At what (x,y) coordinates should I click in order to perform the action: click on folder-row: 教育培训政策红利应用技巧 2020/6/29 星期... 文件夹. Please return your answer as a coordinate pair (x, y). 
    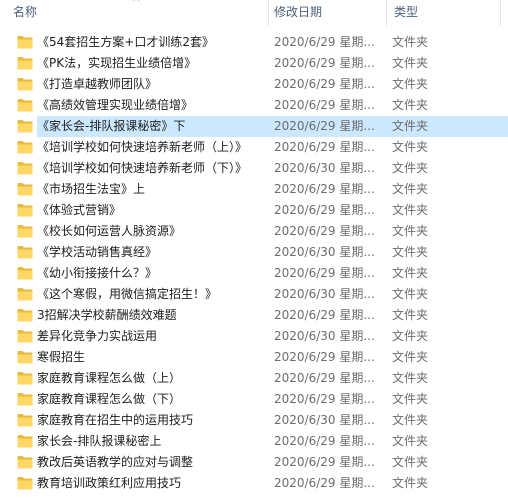
    Looking at the image, I should click on (254, 483).